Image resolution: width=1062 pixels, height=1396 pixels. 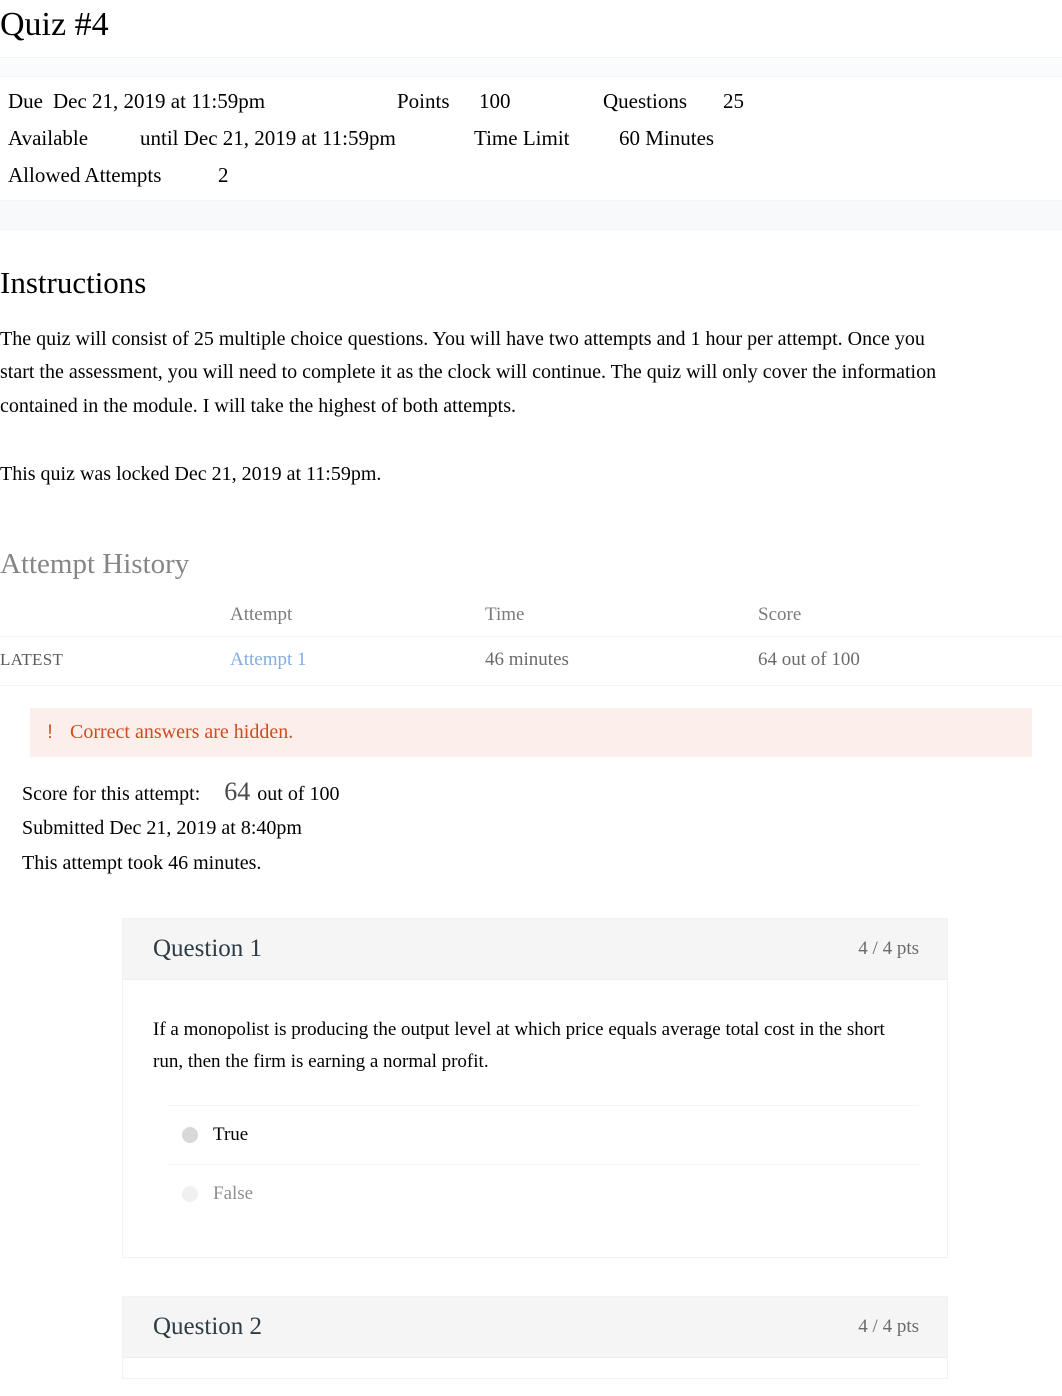 I want to click on page-title: Quiz #4, so click(x=54, y=24).